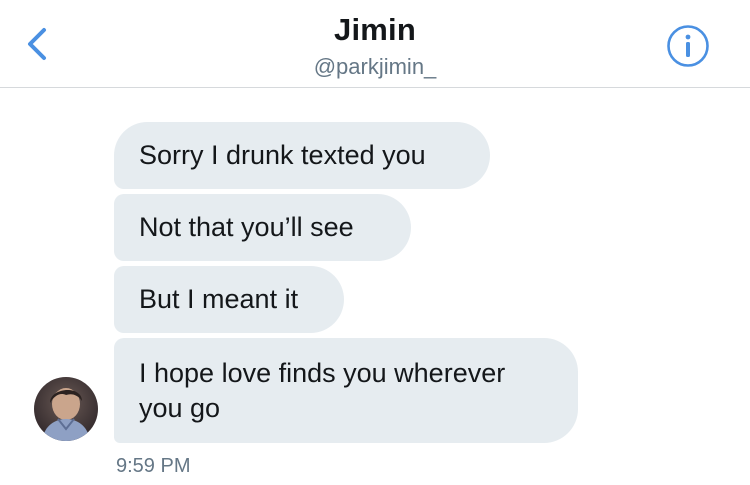 This screenshot has height=485, width=750. I want to click on message-text: But I meant it, so click(219, 299).